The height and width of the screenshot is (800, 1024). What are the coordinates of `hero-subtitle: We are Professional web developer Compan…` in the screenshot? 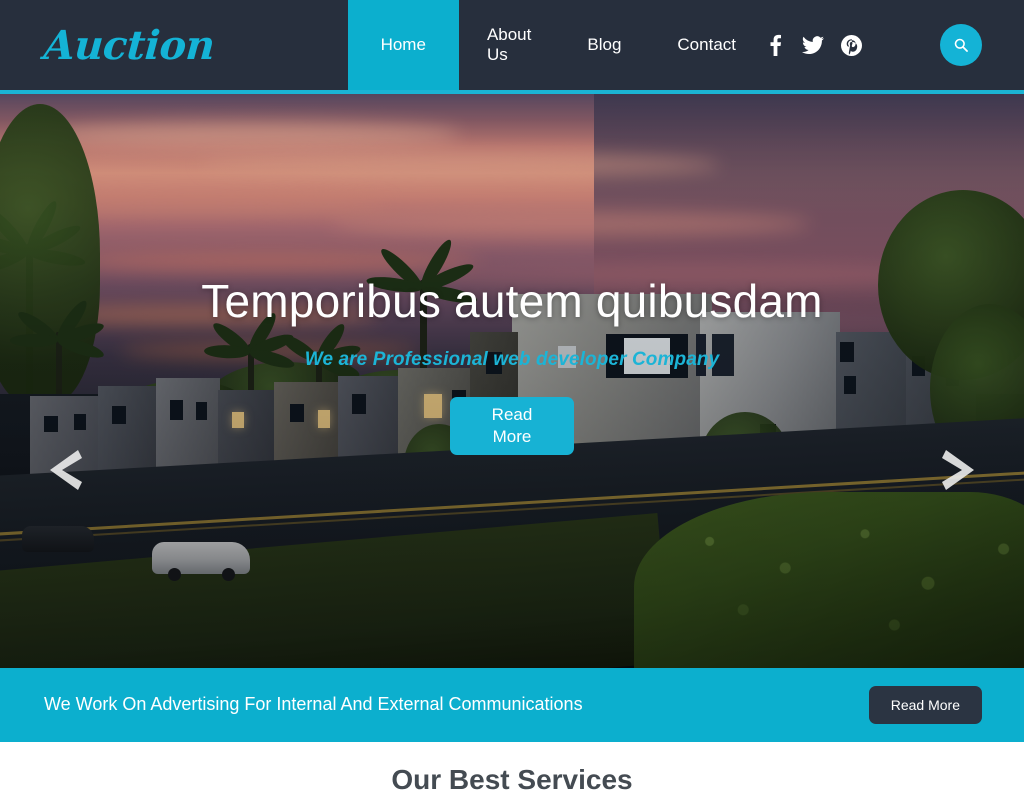 It's located at (512, 359).